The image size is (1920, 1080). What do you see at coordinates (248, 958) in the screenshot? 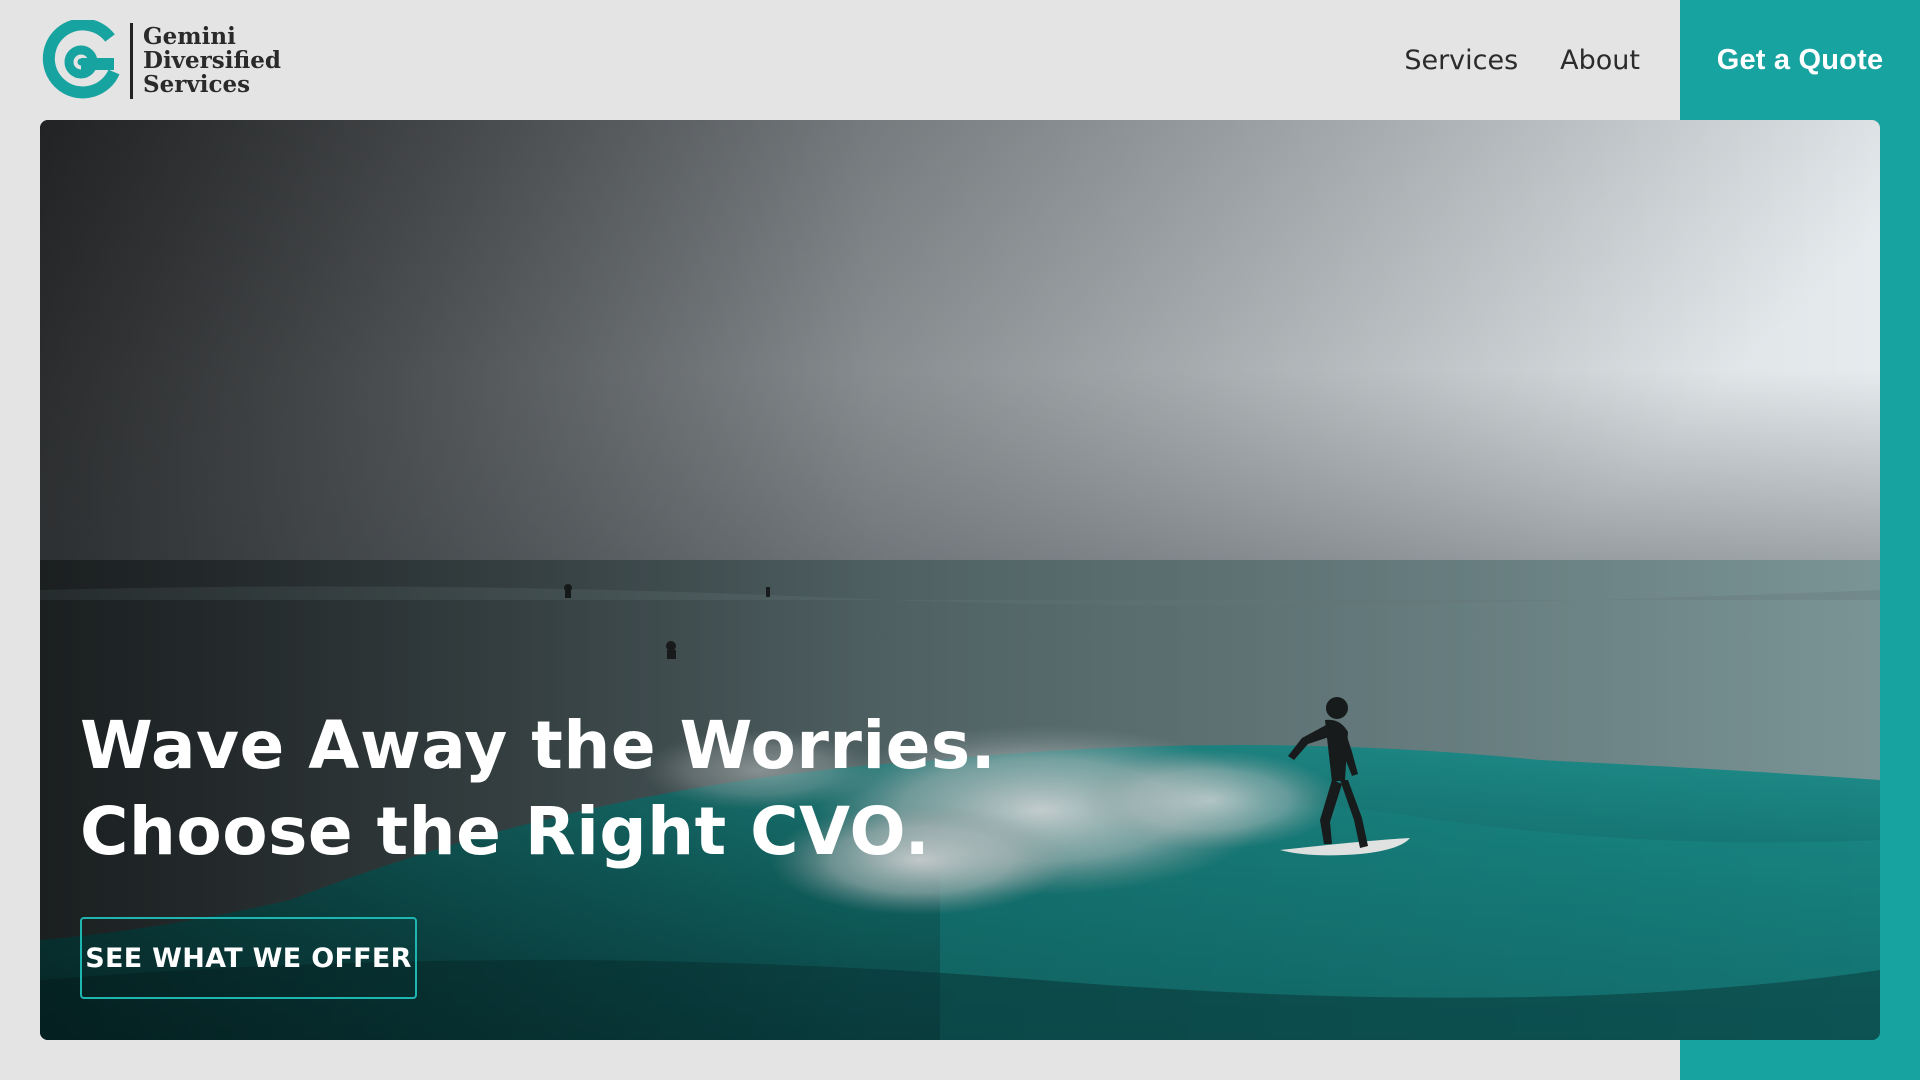
I see `see-what-we-offer-button: SEE WHAT WE OFFER` at bounding box center [248, 958].